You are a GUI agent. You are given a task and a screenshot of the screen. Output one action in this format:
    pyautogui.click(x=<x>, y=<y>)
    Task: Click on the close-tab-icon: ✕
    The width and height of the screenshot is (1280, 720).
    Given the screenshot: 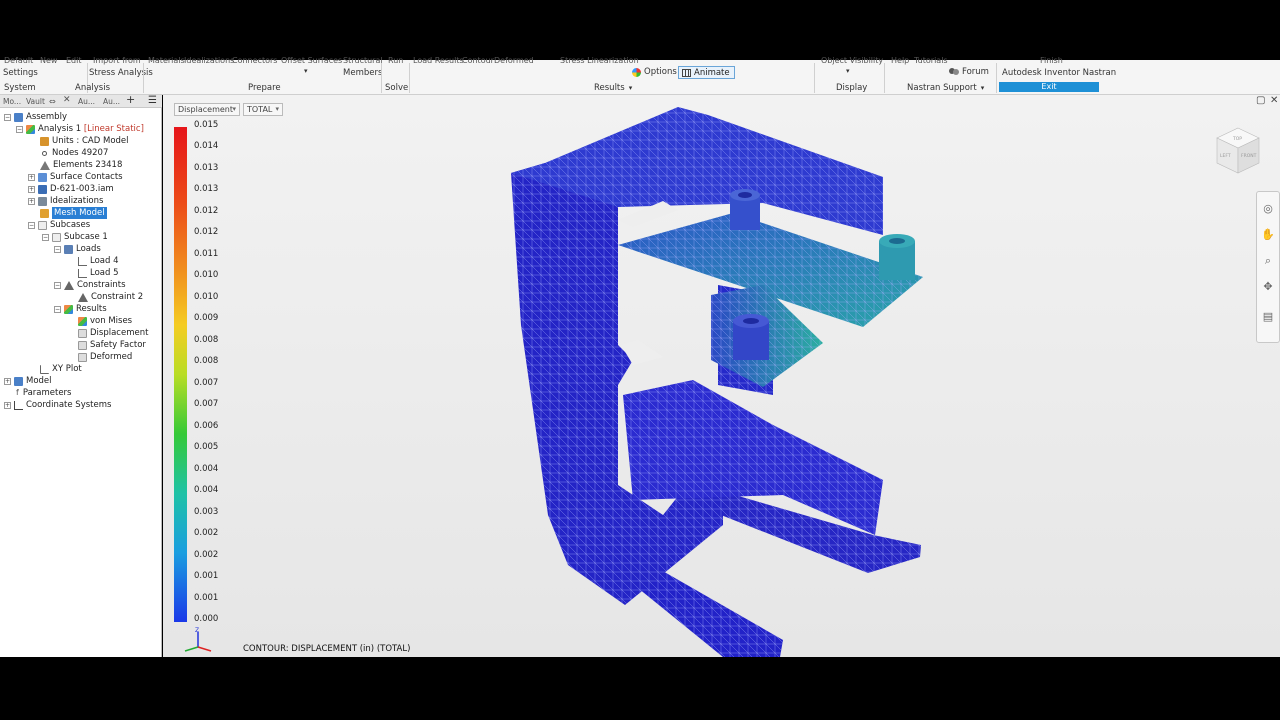 What is the action you would take?
    pyautogui.click(x=67, y=100)
    